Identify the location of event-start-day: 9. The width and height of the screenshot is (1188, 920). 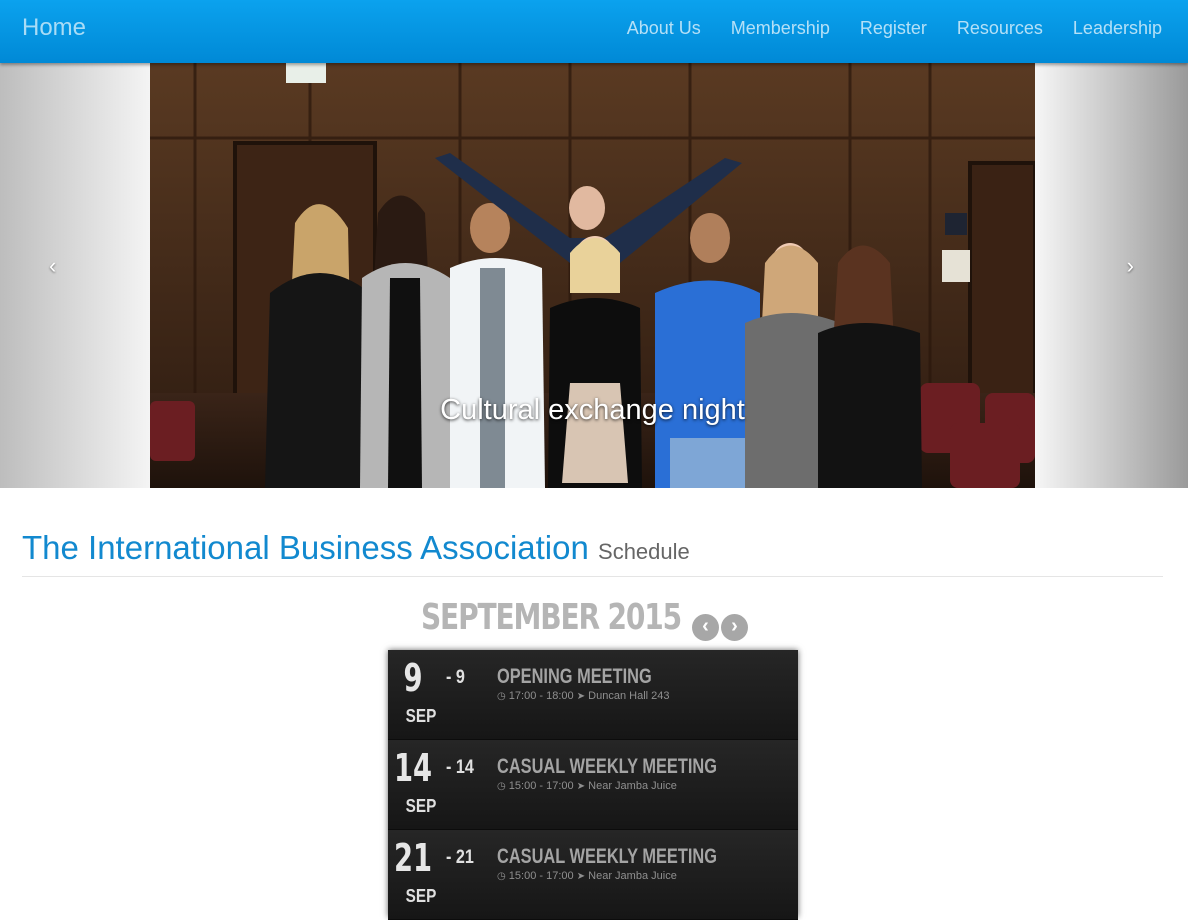
(413, 678).